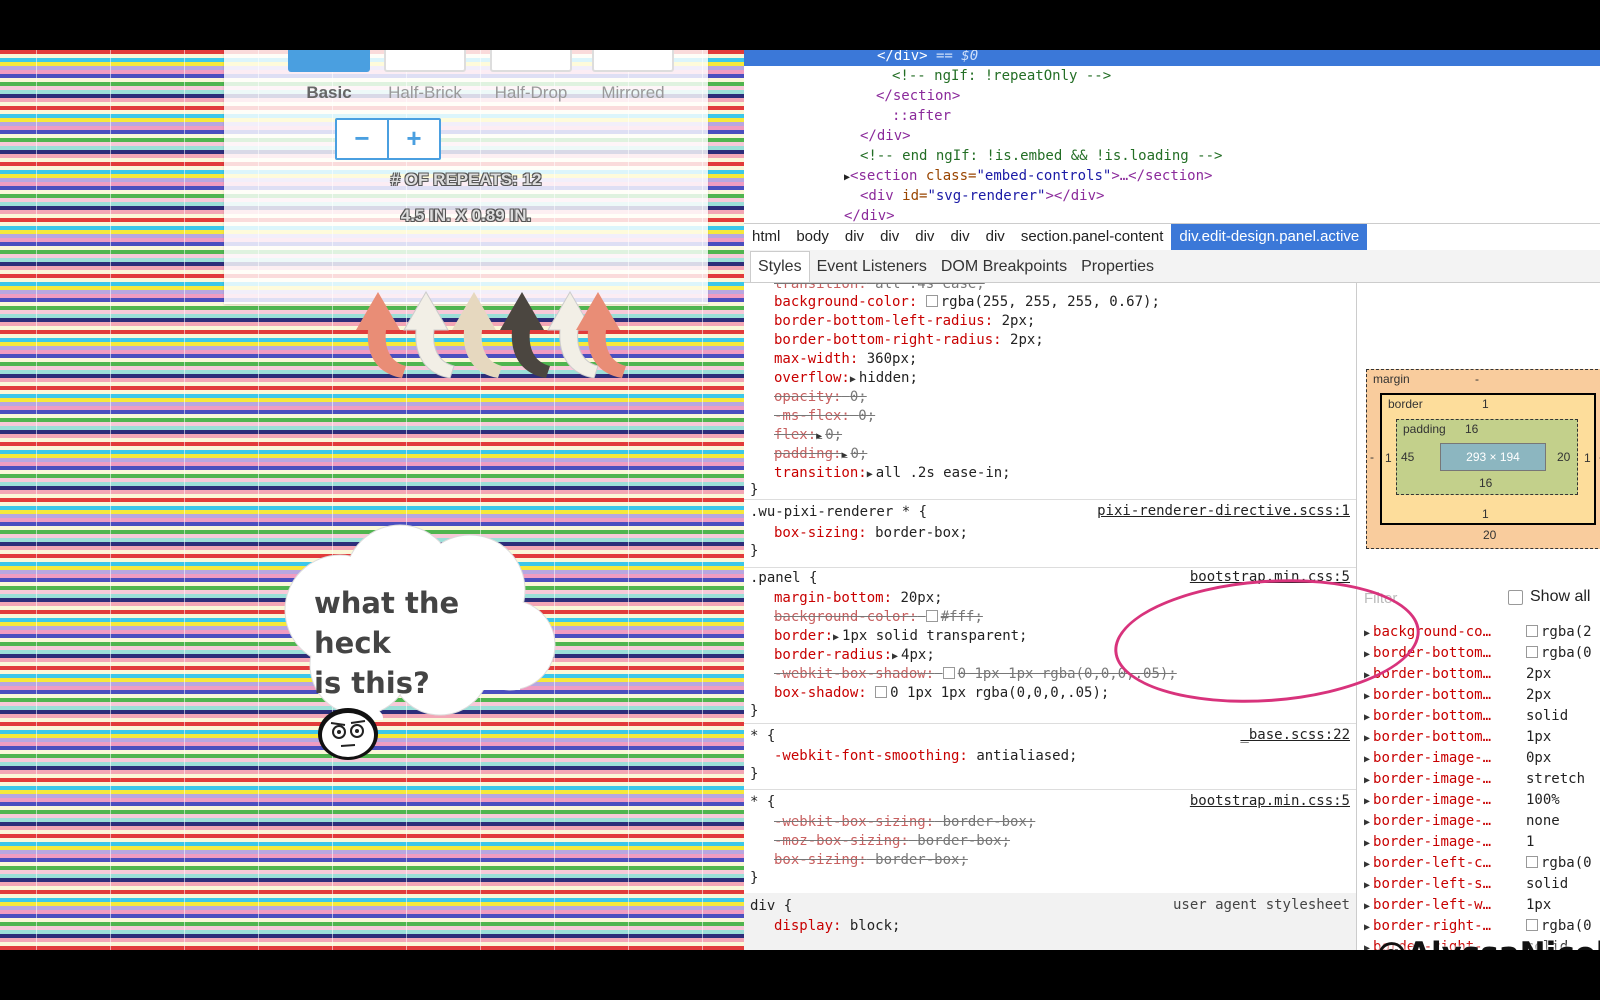  Describe the element at coordinates (820, 454) in the screenshot. I see `declaration: padding:▶ 0;` at that location.